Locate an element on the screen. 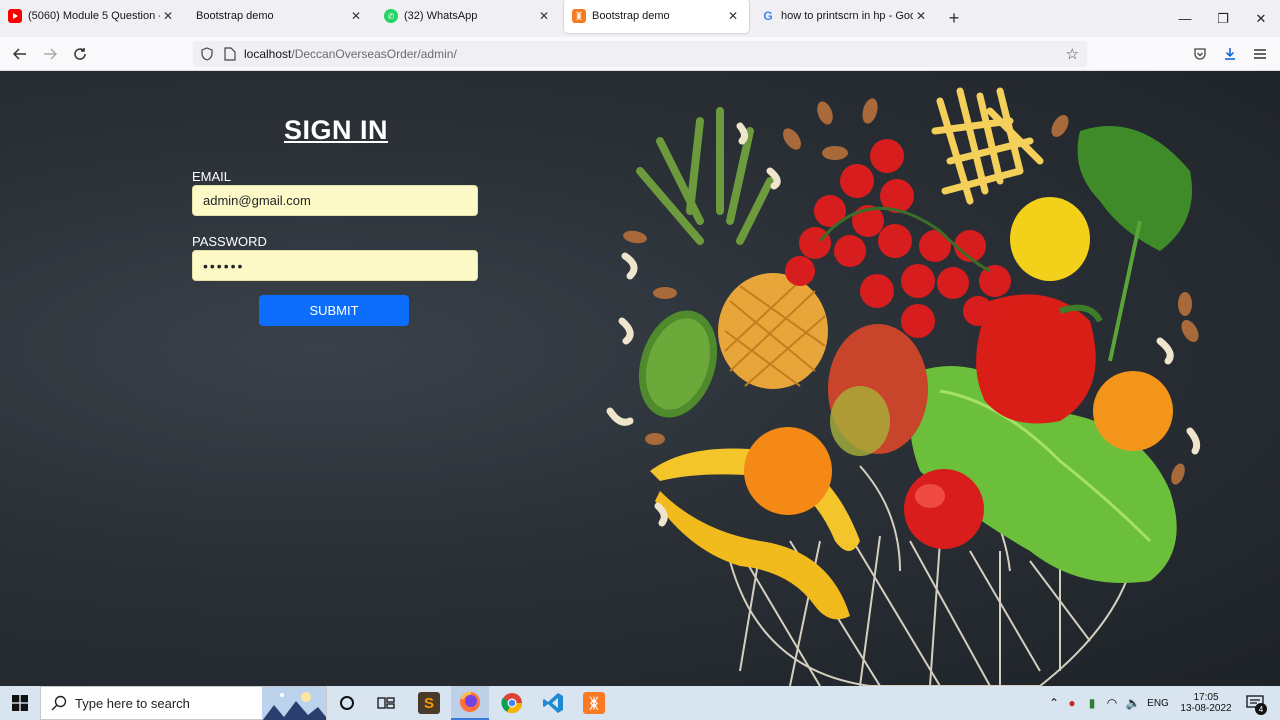  address-bar: localhost/DeccanOverseasOrder/admin/ ☆ is located at coordinates (640, 54).